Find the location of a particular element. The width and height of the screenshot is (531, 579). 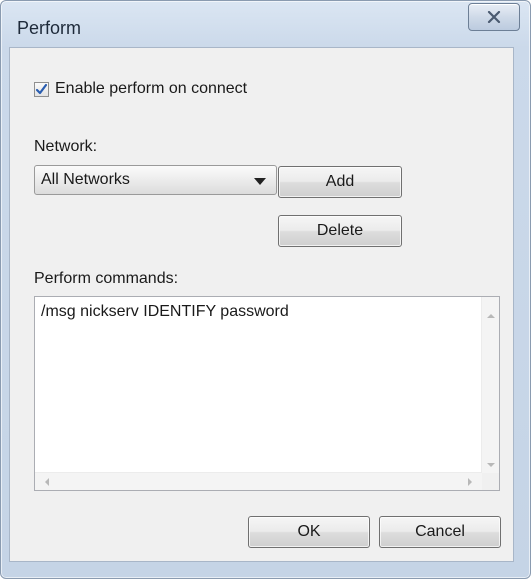

scrollbar-corner is located at coordinates (490, 481).